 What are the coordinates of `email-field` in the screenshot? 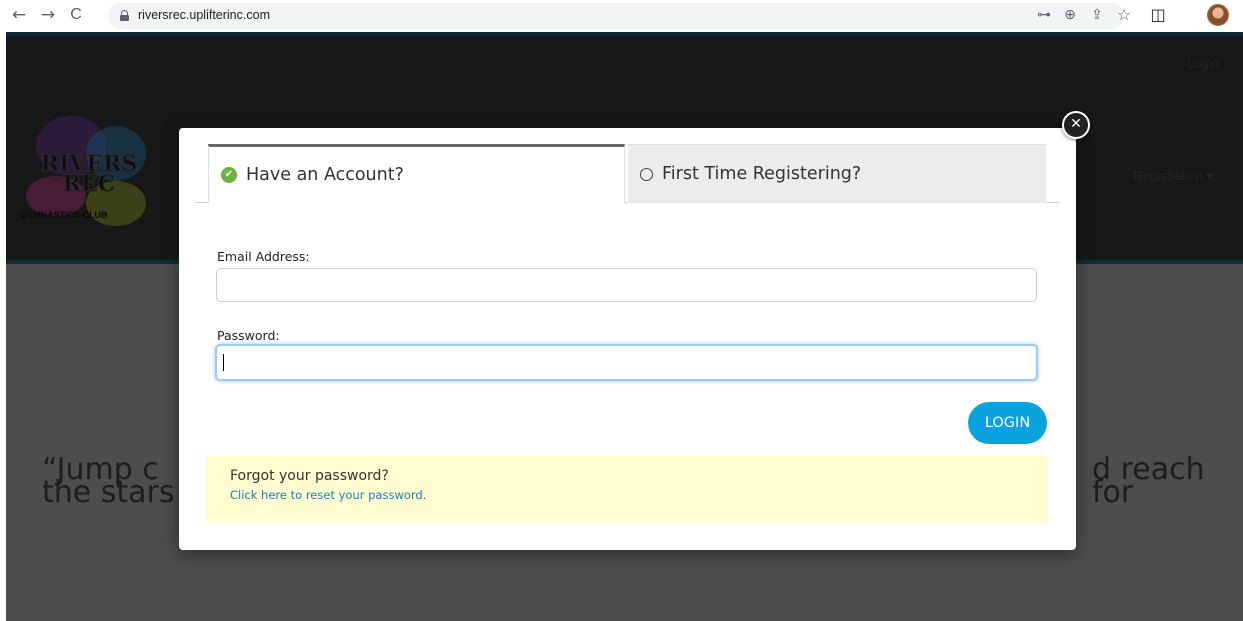 It's located at (626, 285).